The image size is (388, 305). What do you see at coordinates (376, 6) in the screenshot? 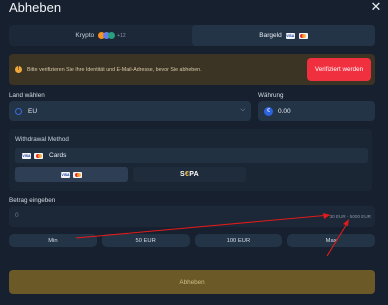
I see `close-icon: ✕` at bounding box center [376, 6].